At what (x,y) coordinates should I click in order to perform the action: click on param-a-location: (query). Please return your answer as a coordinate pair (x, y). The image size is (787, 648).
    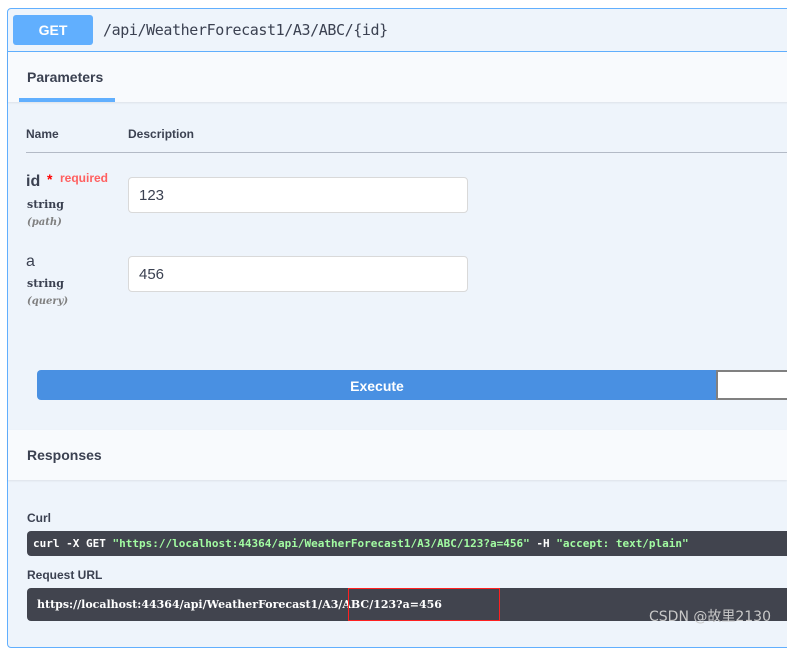
    Looking at the image, I should click on (48, 301).